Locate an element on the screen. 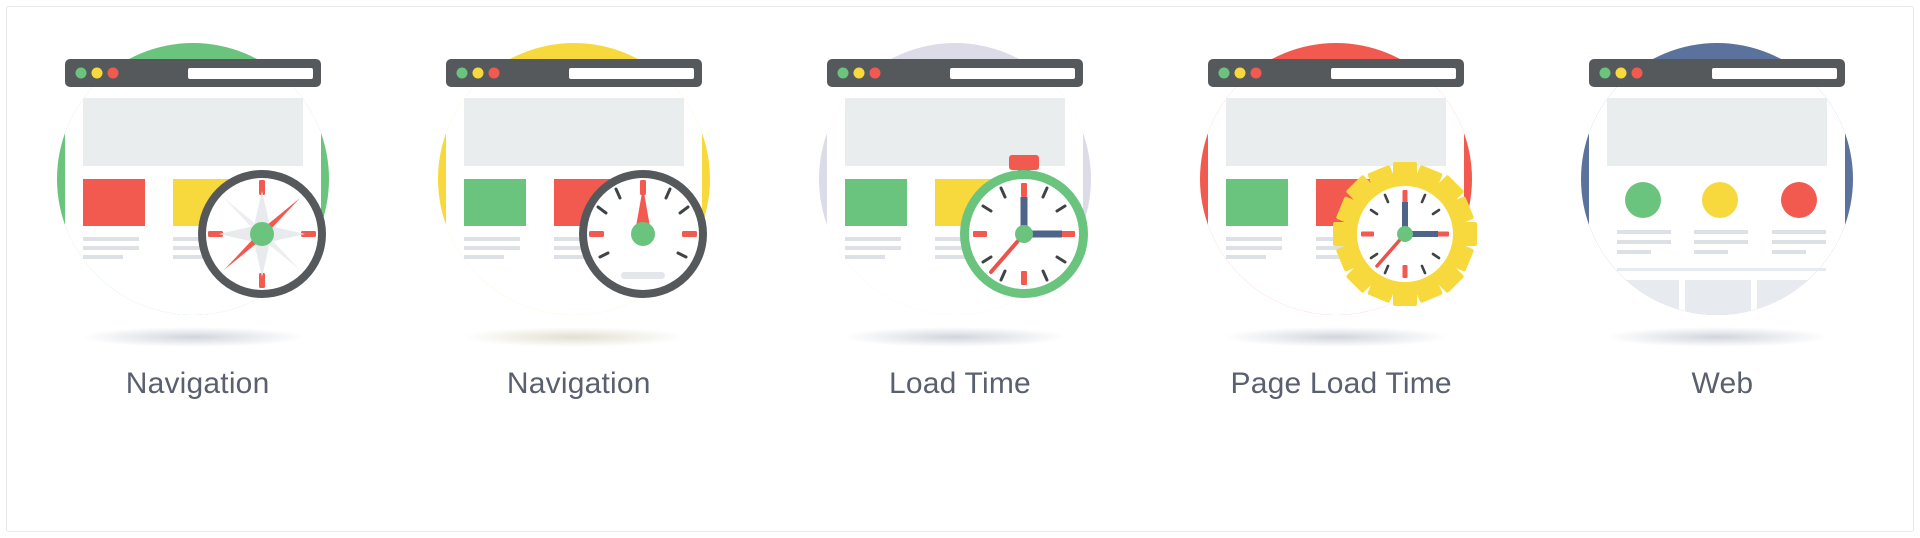 Image resolution: width=1920 pixels, height=538 pixels. feature-circle-red is located at coordinates (1799, 200).